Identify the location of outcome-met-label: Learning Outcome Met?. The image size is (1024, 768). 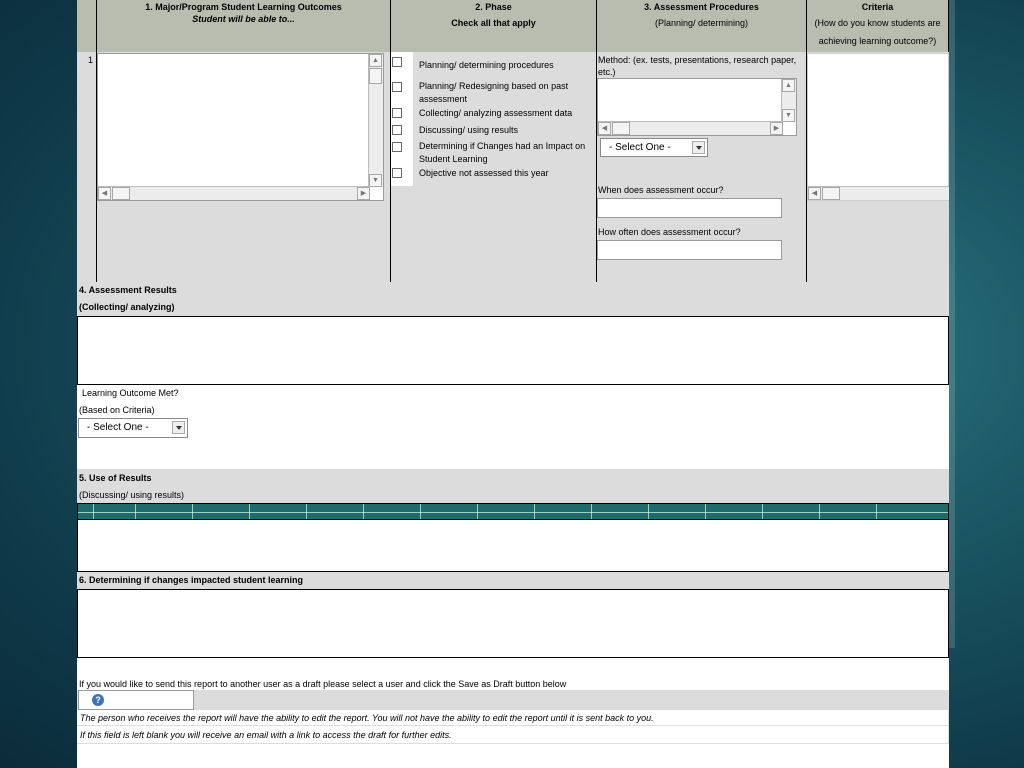
(130, 393).